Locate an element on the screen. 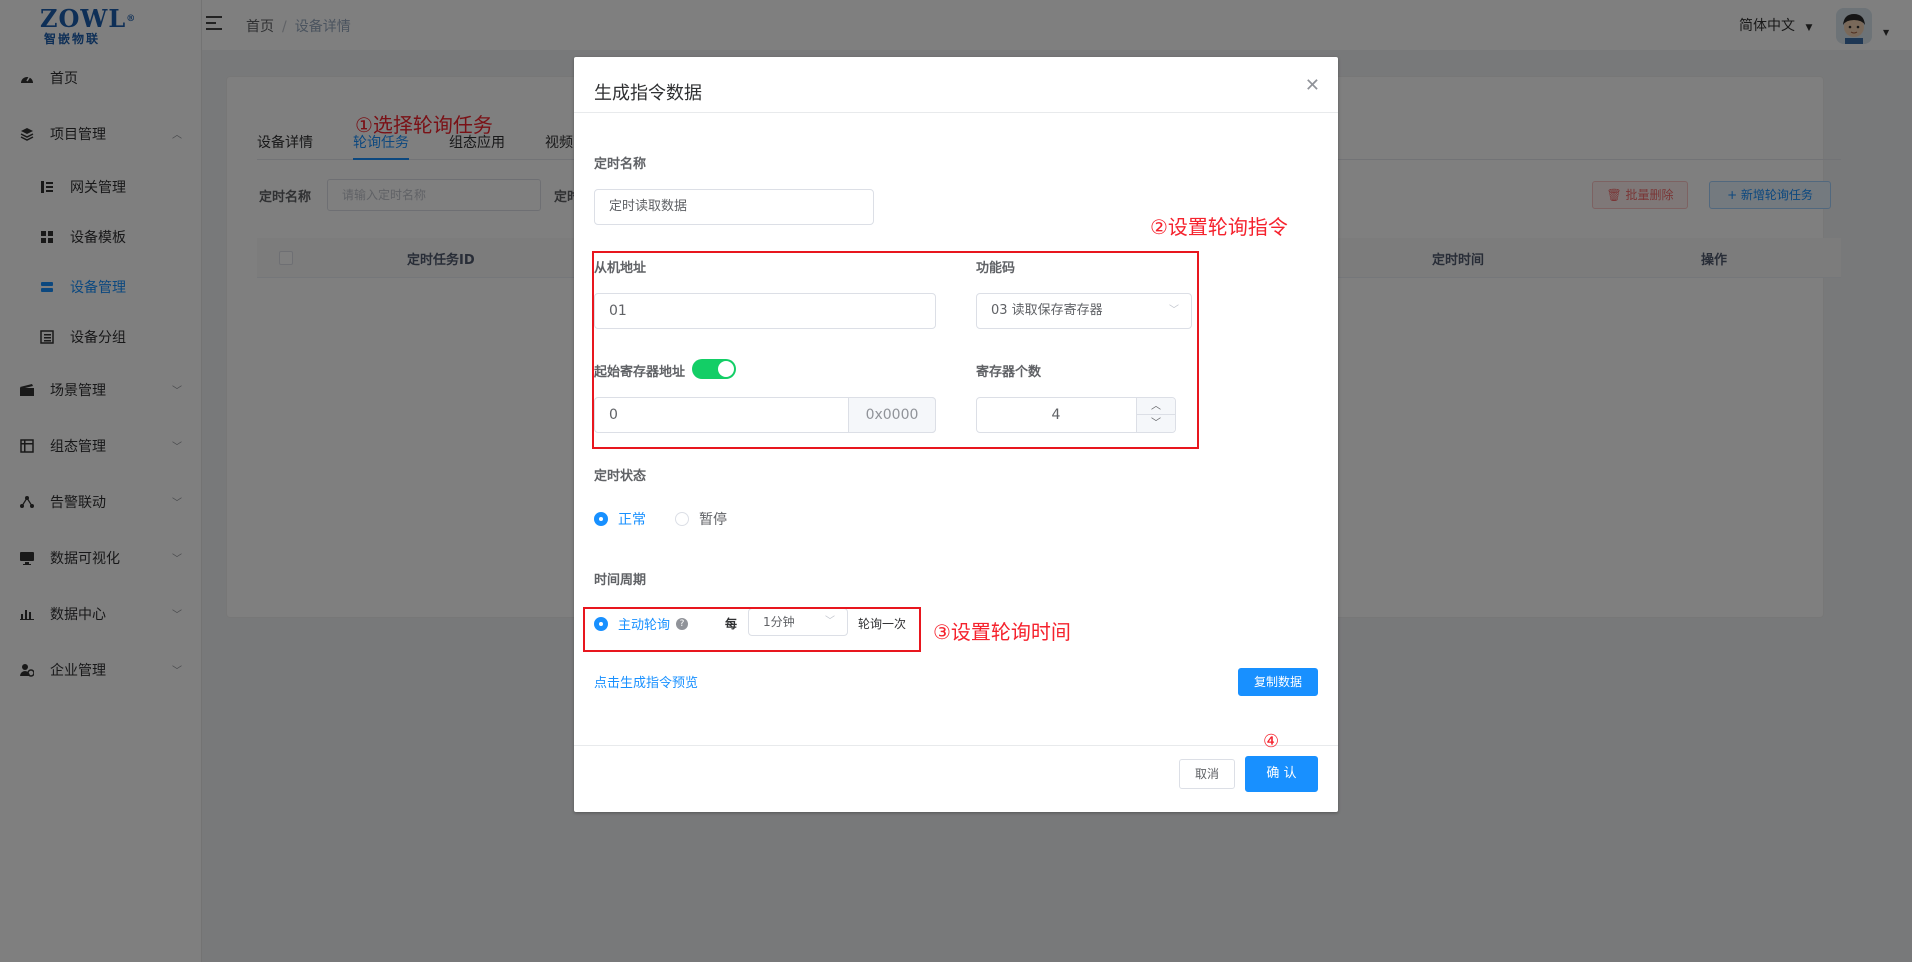 The width and height of the screenshot is (1912, 962). annotation-step3: ③设置轮询时间 is located at coordinates (1002, 632).